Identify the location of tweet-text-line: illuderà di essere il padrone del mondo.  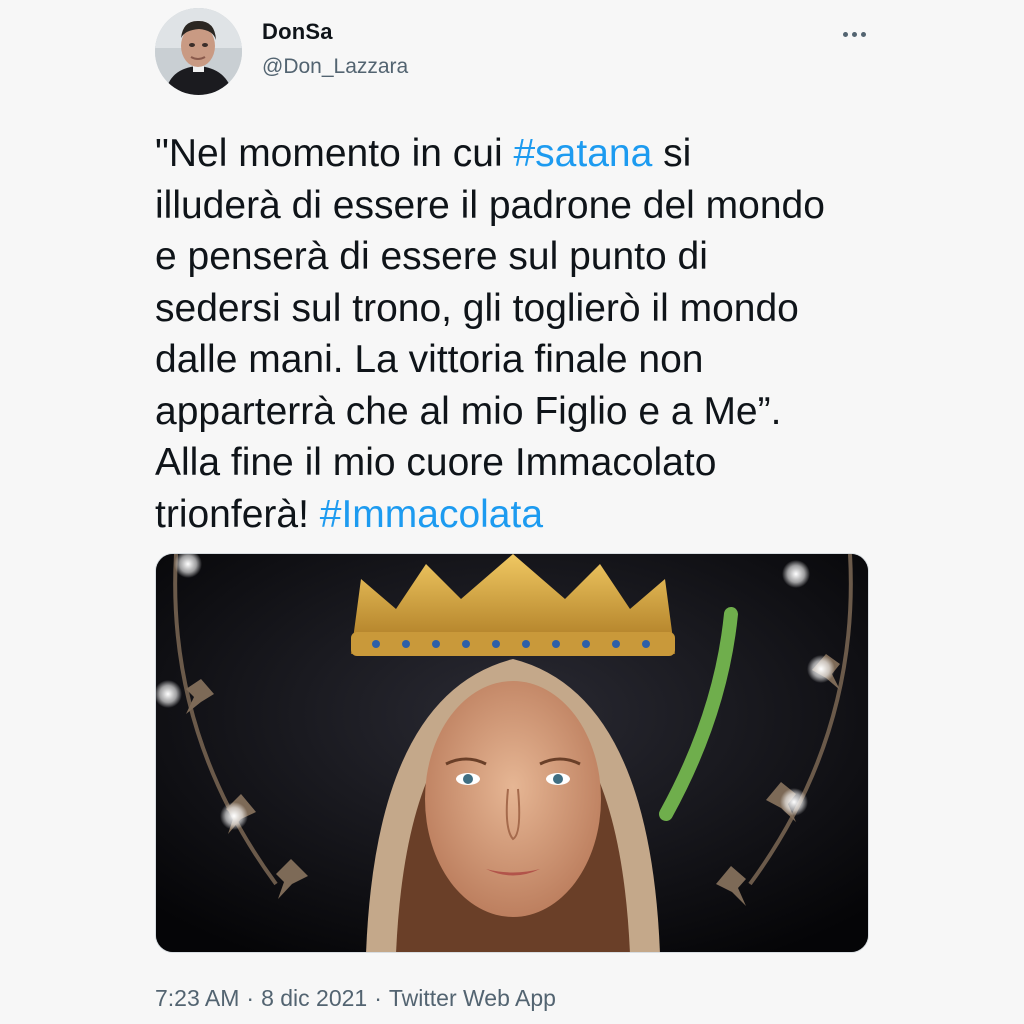
(520, 206).